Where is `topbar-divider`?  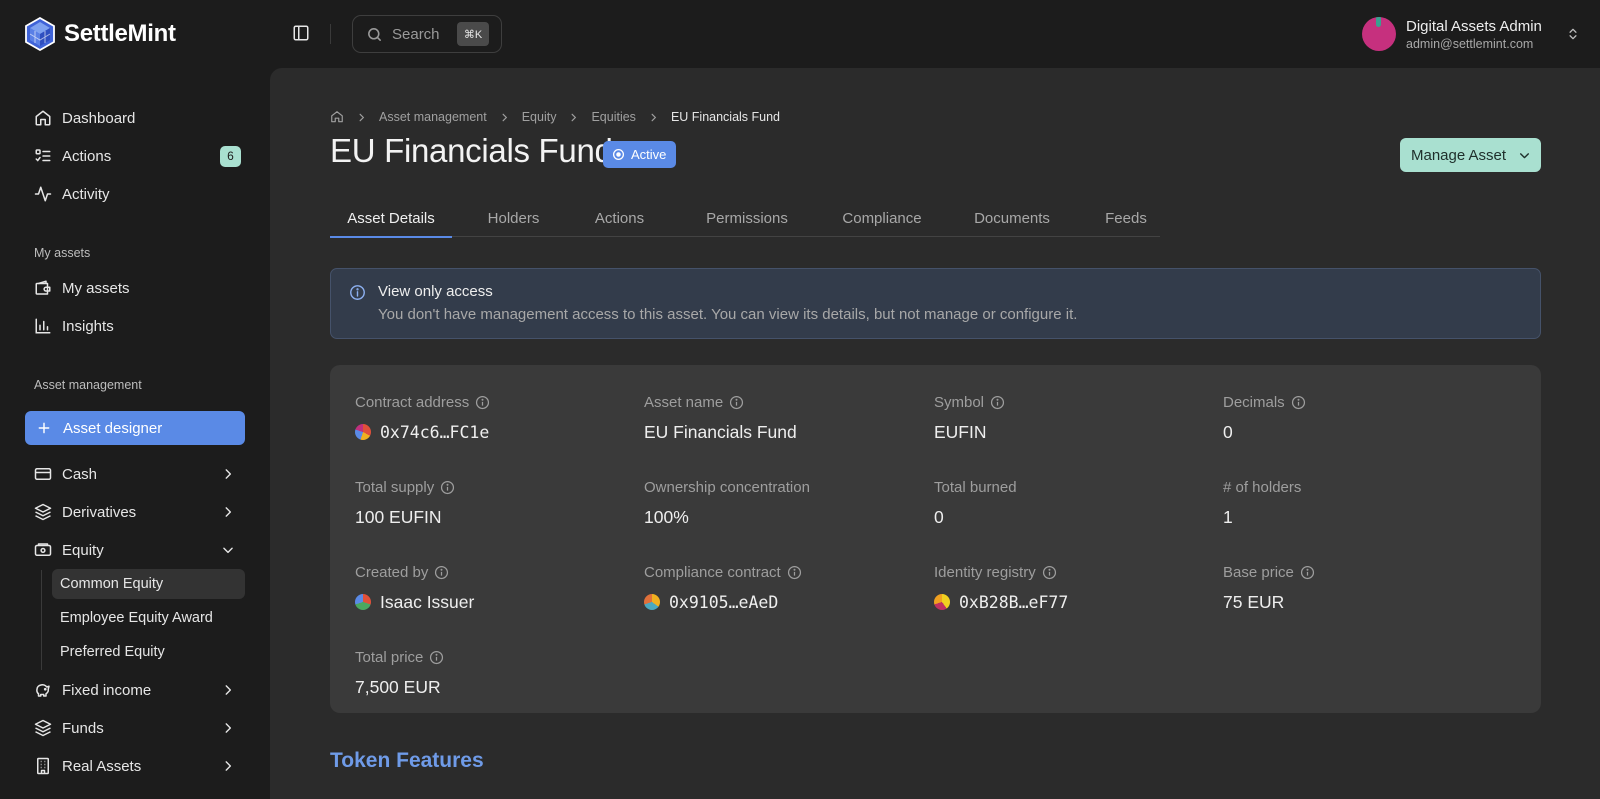 topbar-divider is located at coordinates (330, 34).